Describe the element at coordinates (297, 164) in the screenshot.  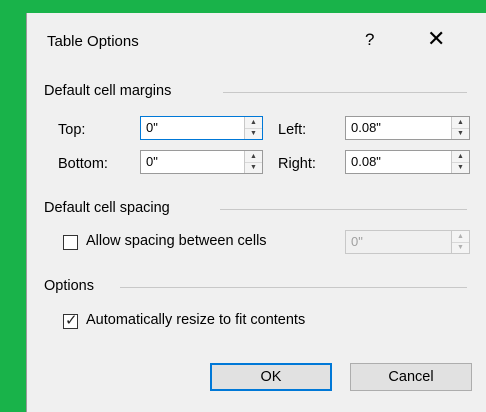
I see `right-label: Right:` at that location.